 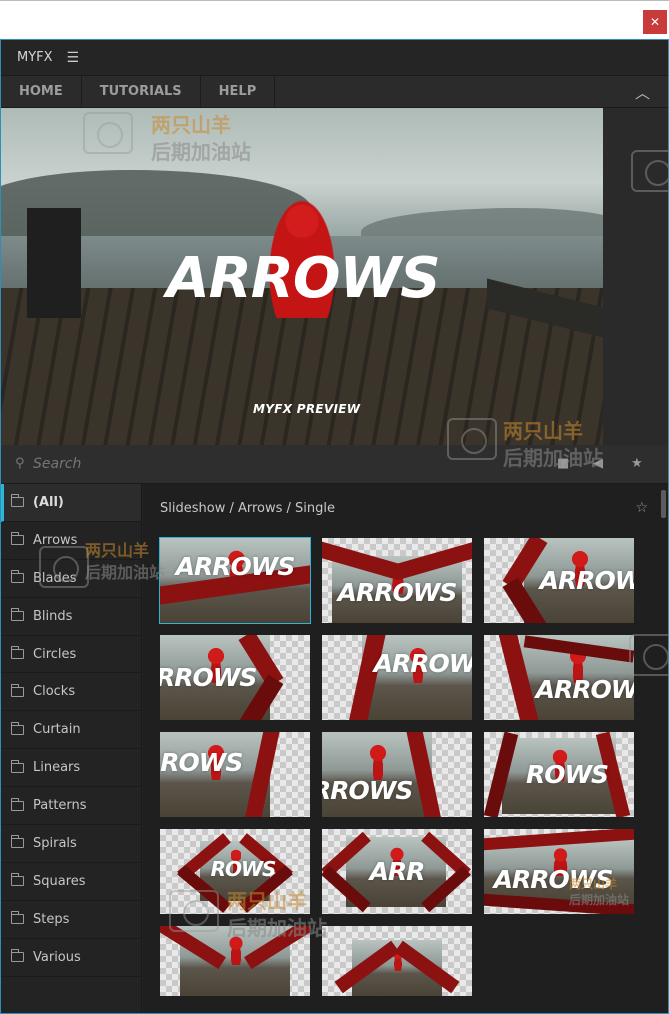 I want to click on top-nav: HOME TUTORIALS HELP ︿, so click(x=334, y=92).